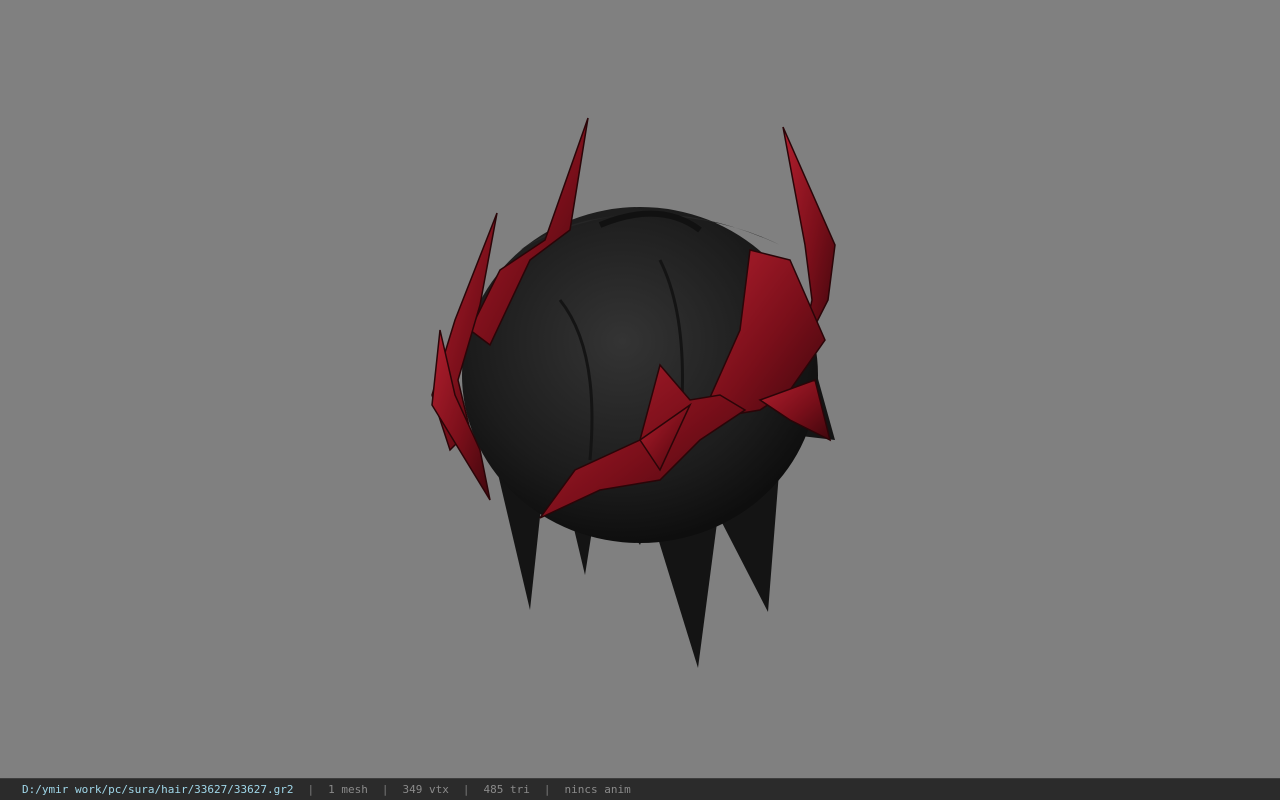 The width and height of the screenshot is (1280, 800). I want to click on mesh-count: 1 mesh, so click(348, 789).